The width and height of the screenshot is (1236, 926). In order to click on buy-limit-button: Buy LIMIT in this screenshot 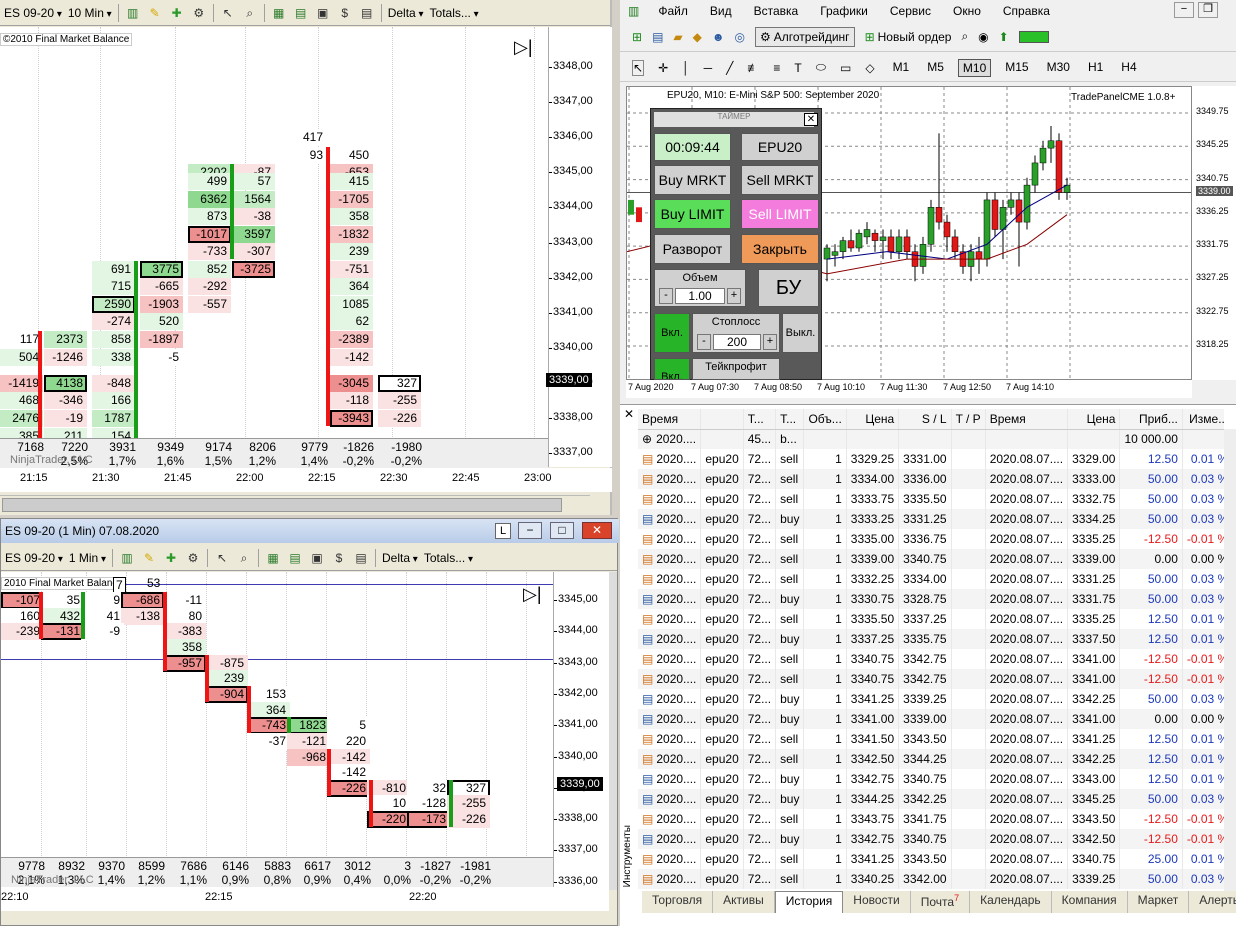, I will do `click(692, 214)`.